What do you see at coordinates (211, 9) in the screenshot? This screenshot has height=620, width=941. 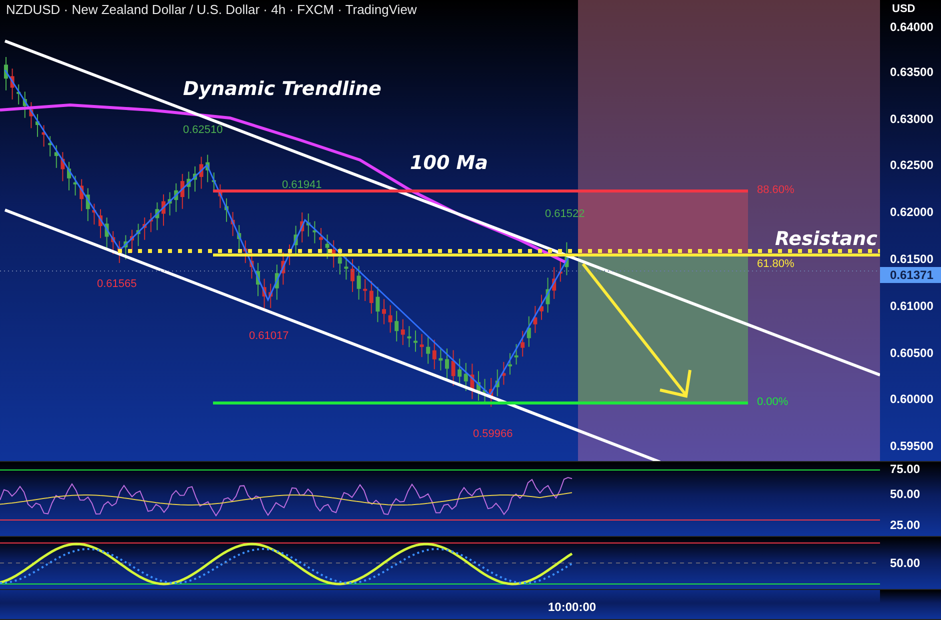 I see `chart-title: NZDUSD · New Zealand Dollar / U.S. Dollar · 4h · FXCM · TradingView` at bounding box center [211, 9].